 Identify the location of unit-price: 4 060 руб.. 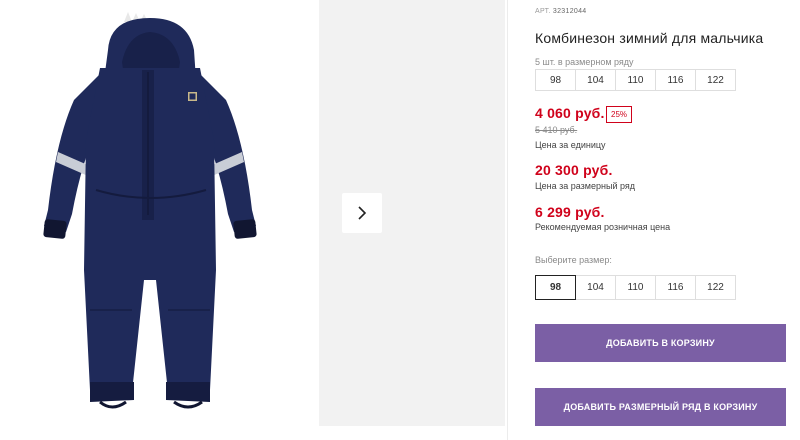
(570, 113).